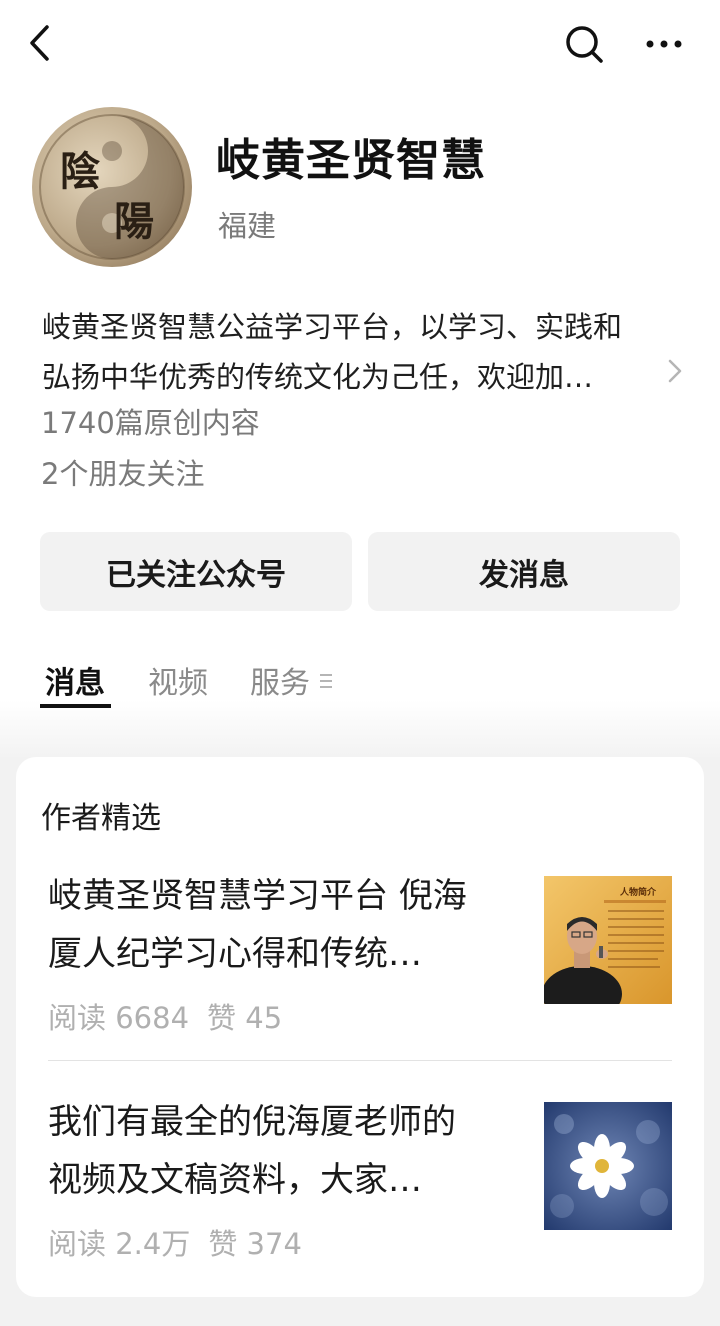 This screenshot has height=1326, width=720. What do you see at coordinates (80, 171) in the screenshot?
I see `avatar-char-yin: 陰` at bounding box center [80, 171].